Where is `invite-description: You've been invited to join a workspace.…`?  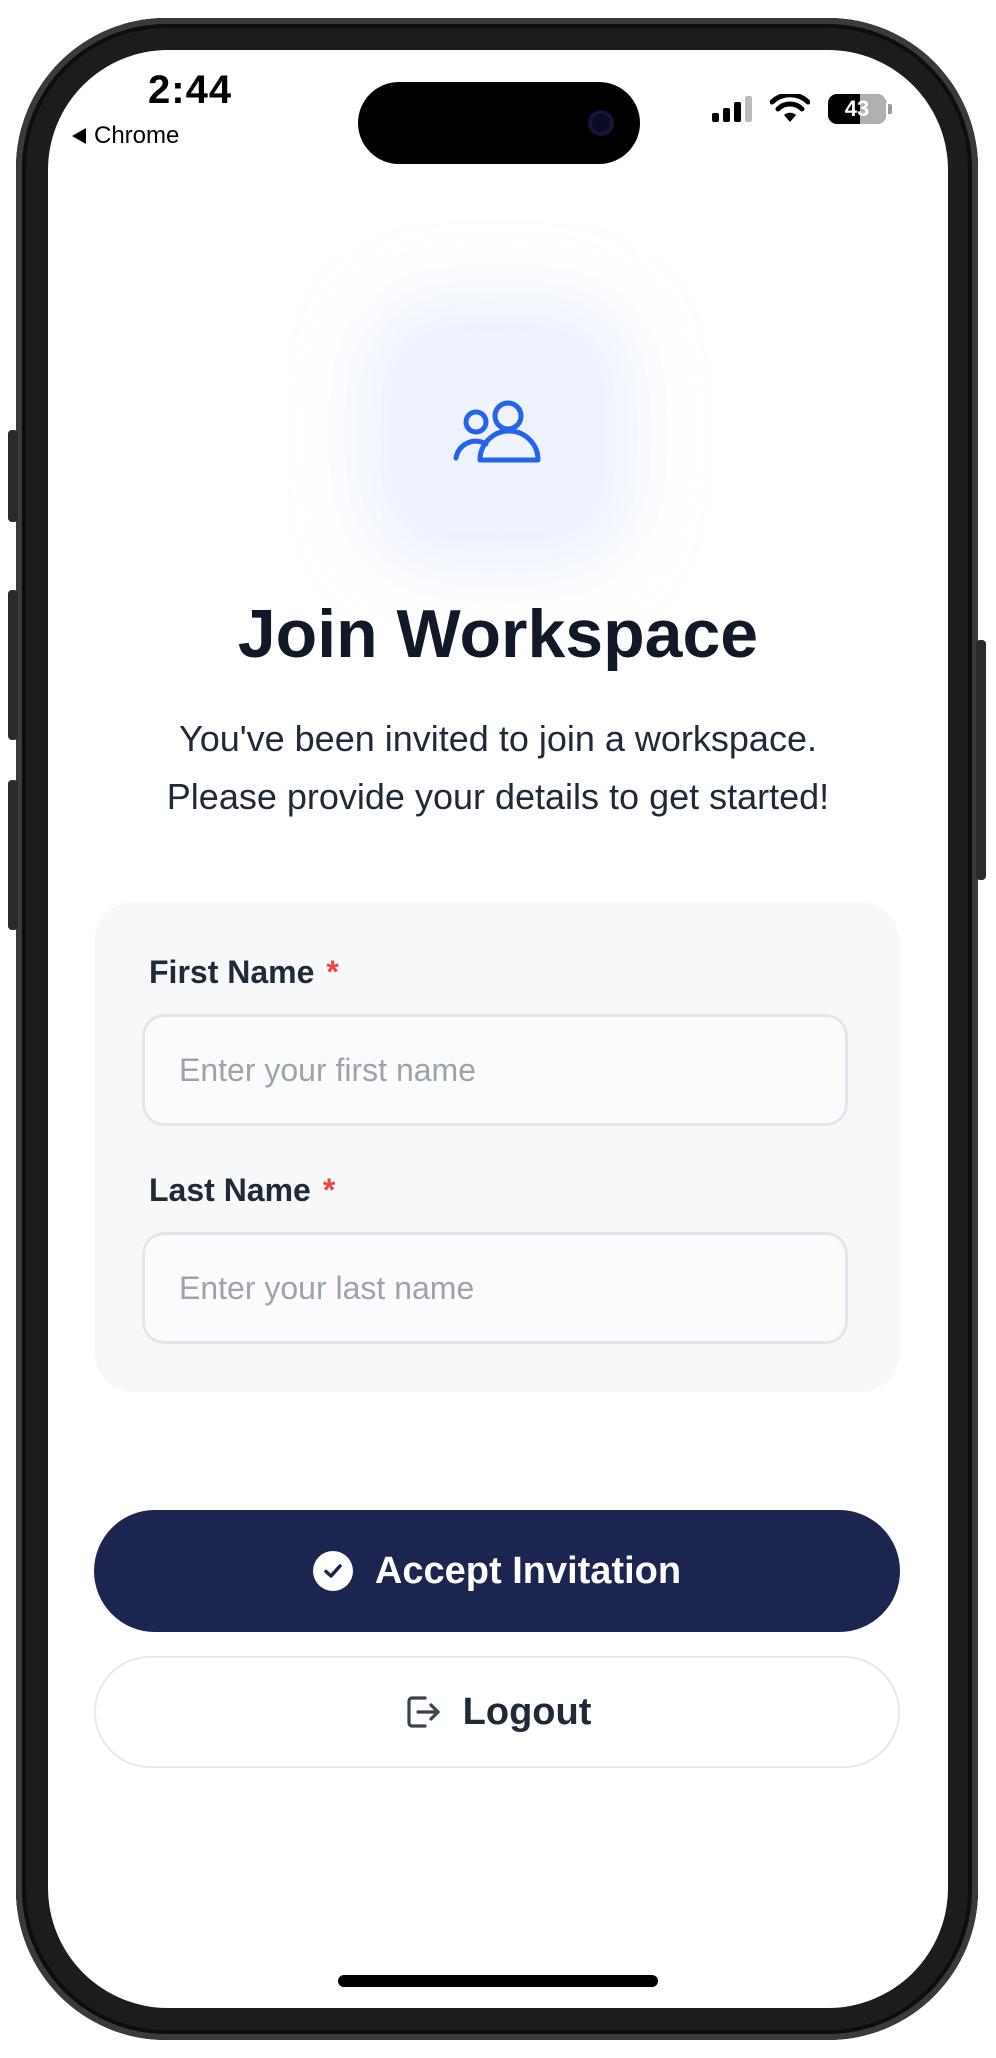 invite-description: You've been invited to join a workspace.… is located at coordinates (498, 768).